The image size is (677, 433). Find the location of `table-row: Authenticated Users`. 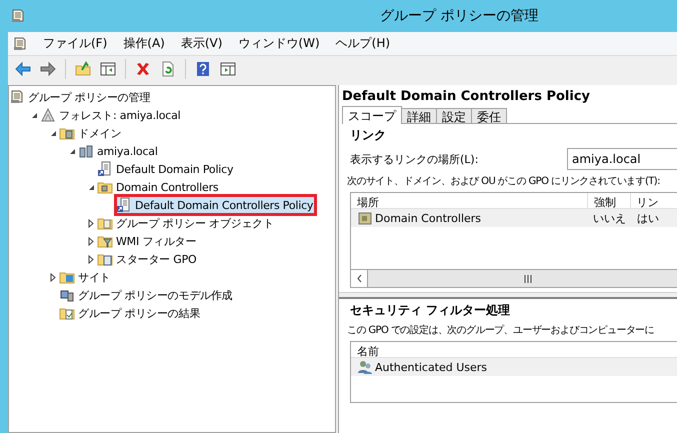

table-row: Authenticated Users is located at coordinates (514, 367).